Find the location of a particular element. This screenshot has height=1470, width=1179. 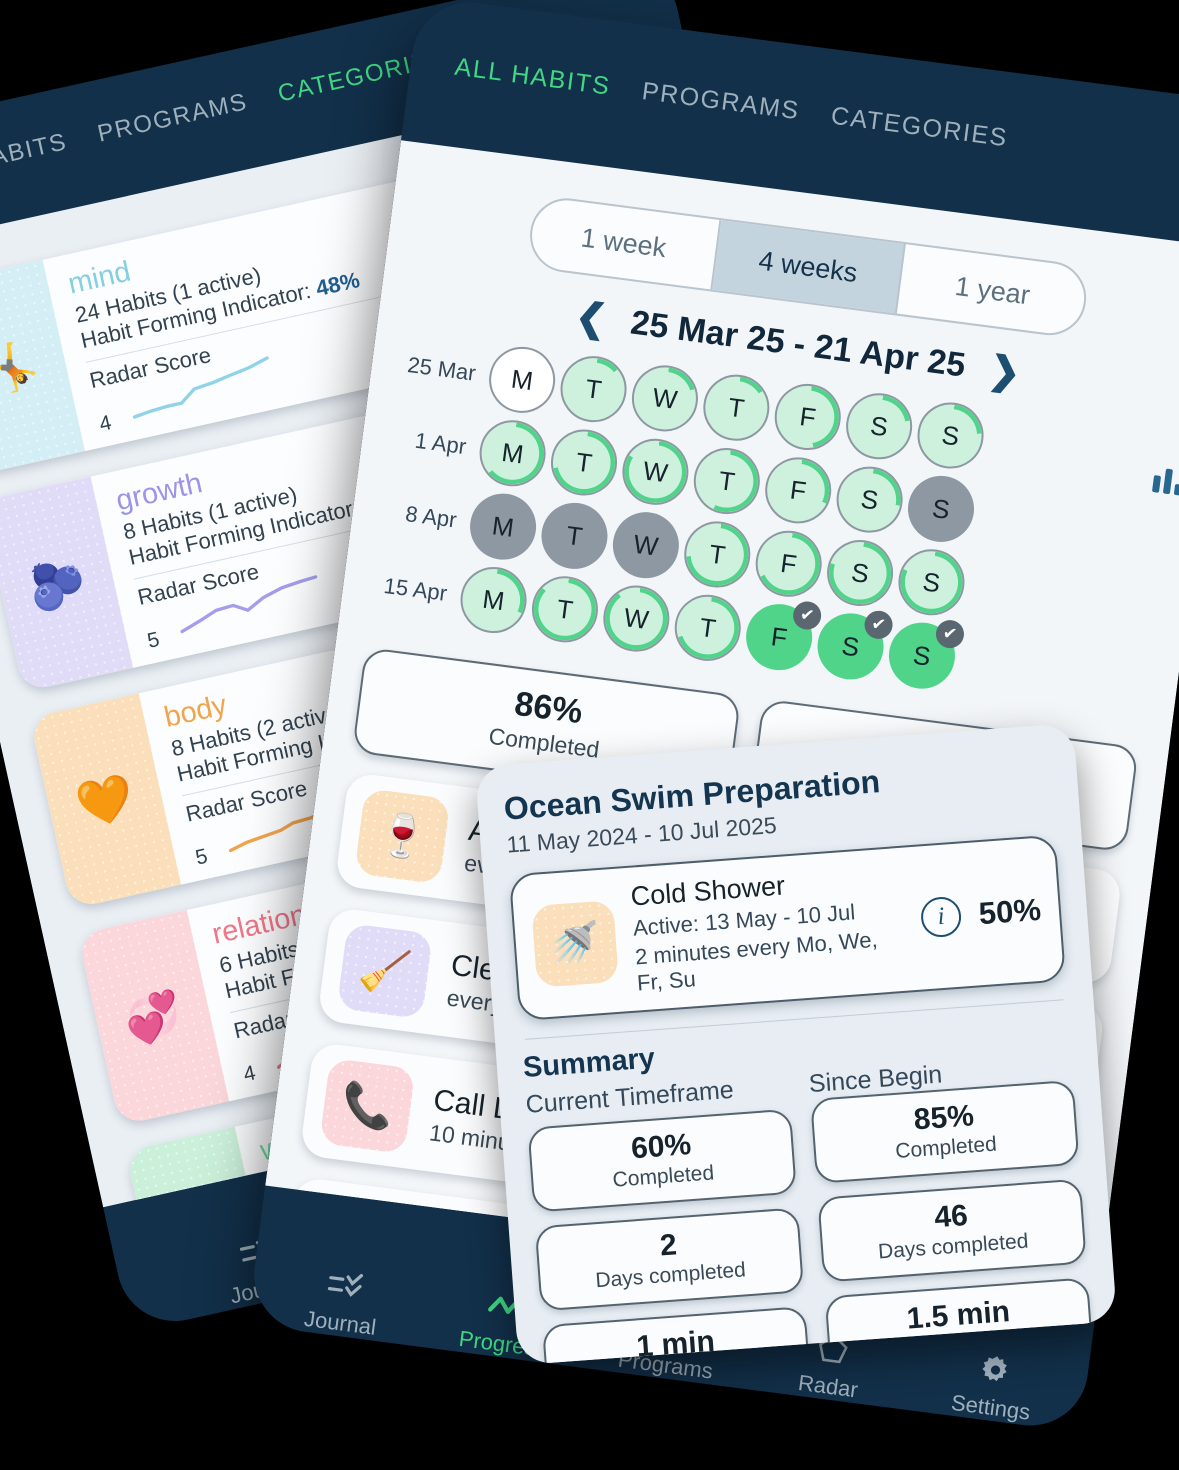

calendar-row-label: 1 Apr is located at coordinates (440, 443).